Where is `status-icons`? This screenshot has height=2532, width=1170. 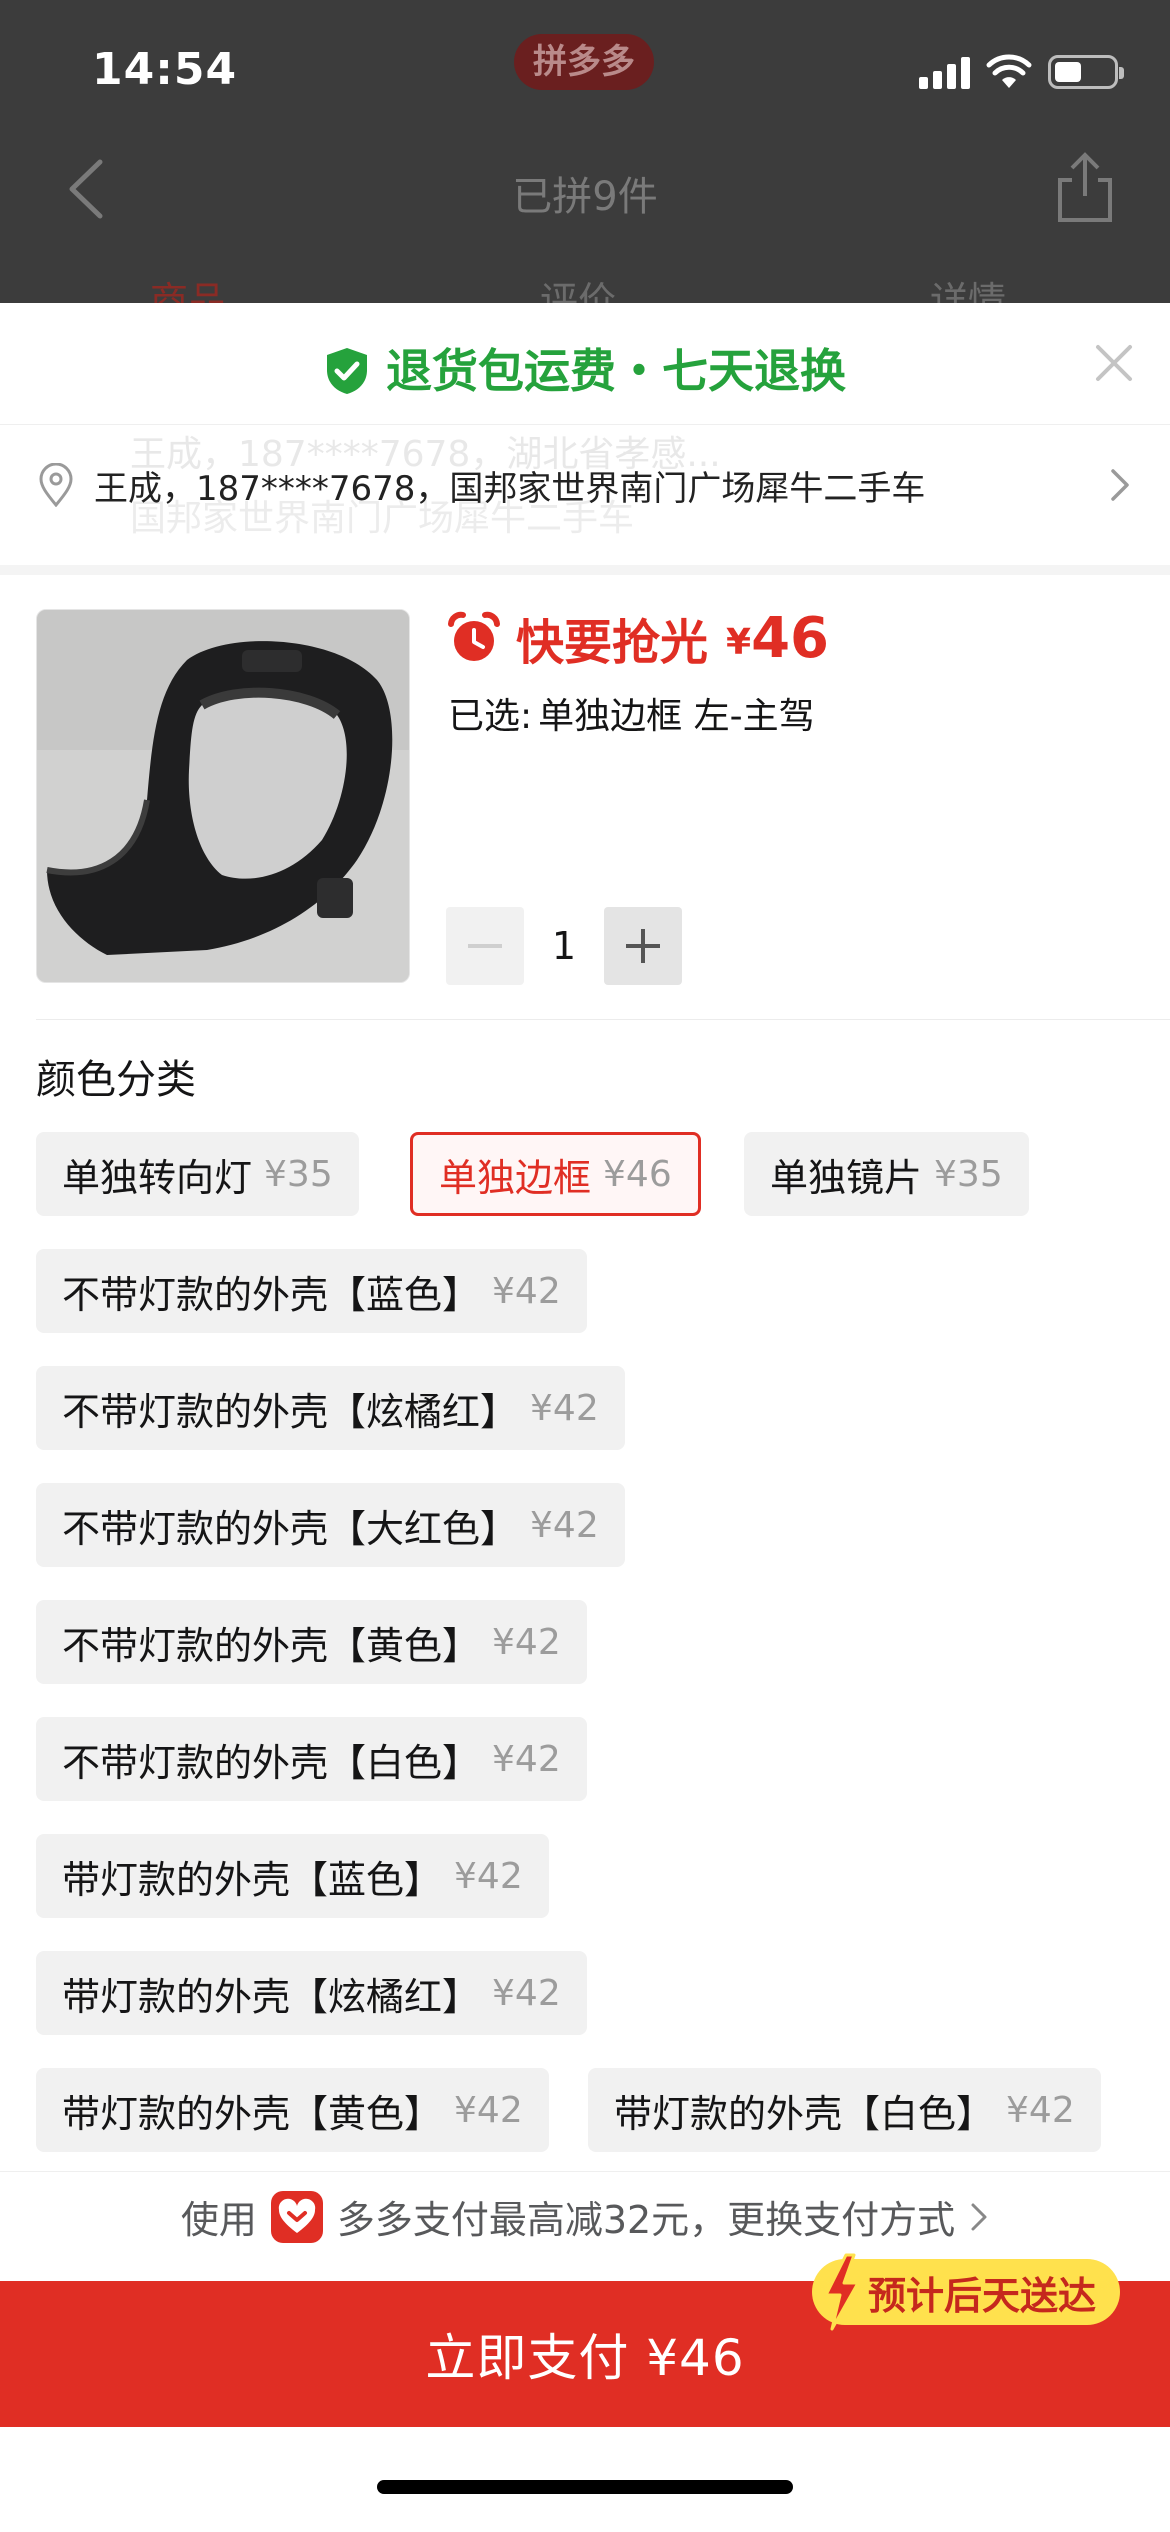
status-icons is located at coordinates (1021, 72).